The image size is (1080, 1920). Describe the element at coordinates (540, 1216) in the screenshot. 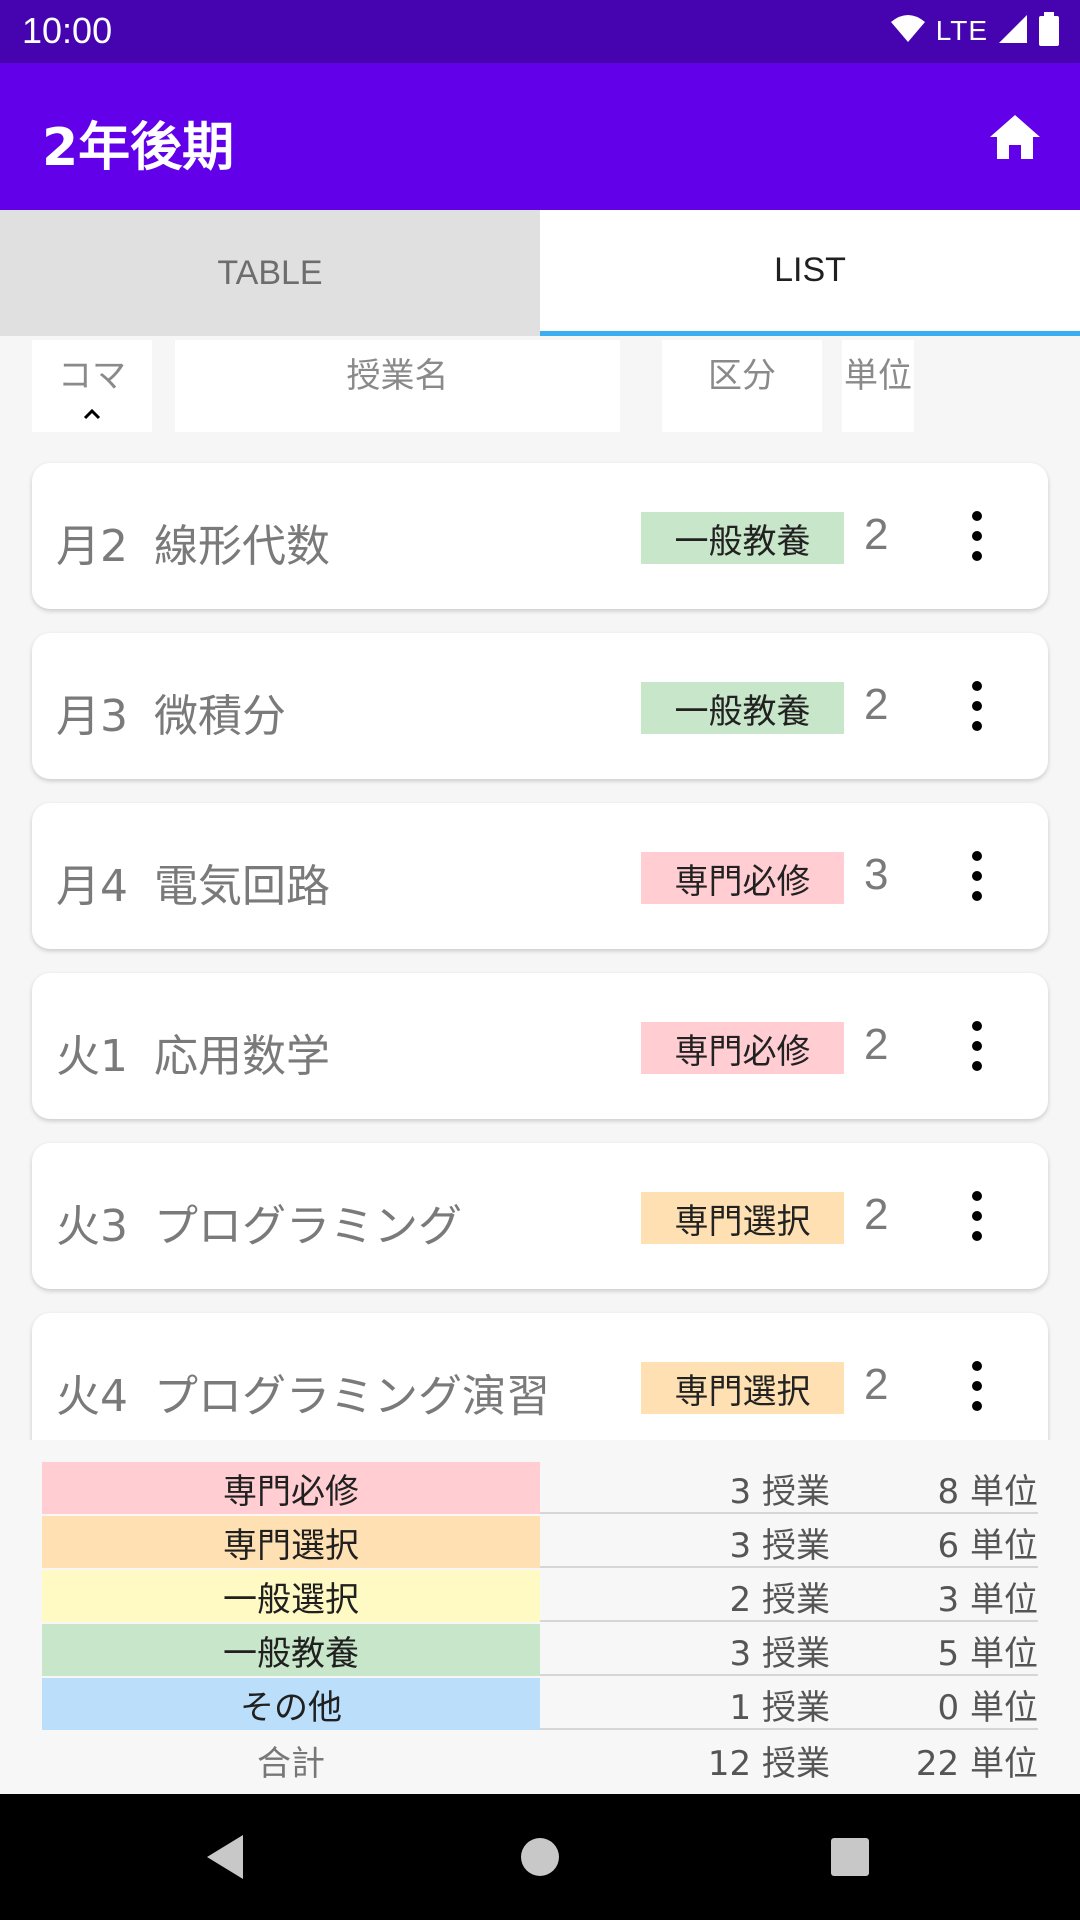

I see `class-card: 火3 プログラミング 専門選択 2` at that location.